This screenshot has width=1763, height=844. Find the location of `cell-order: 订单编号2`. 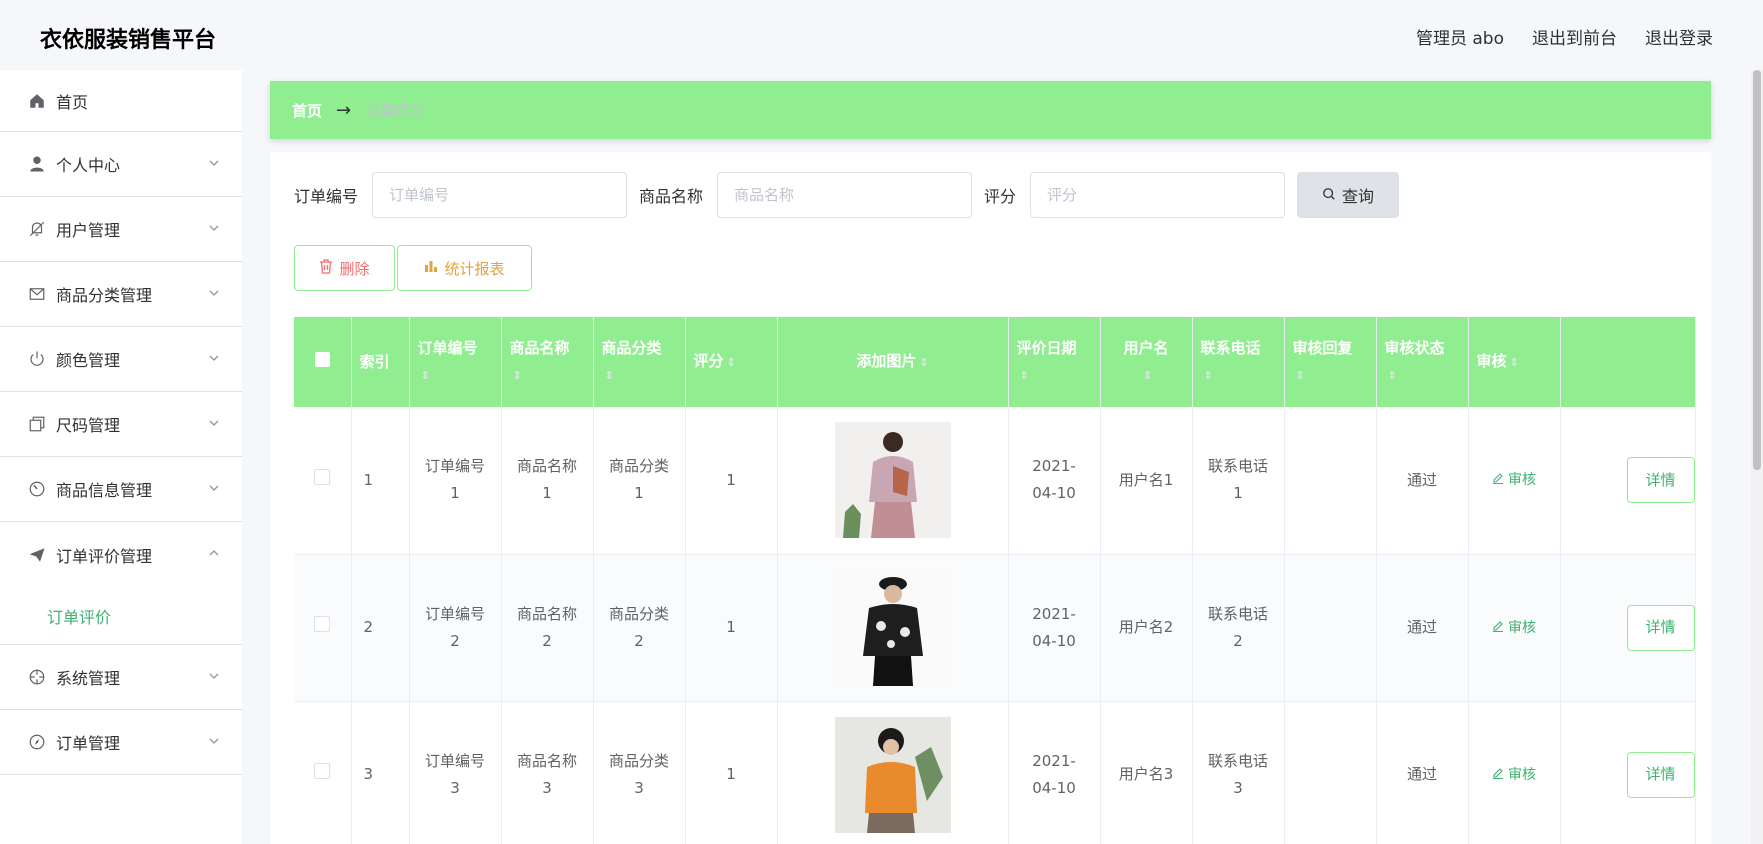

cell-order: 订单编号2 is located at coordinates (455, 628).